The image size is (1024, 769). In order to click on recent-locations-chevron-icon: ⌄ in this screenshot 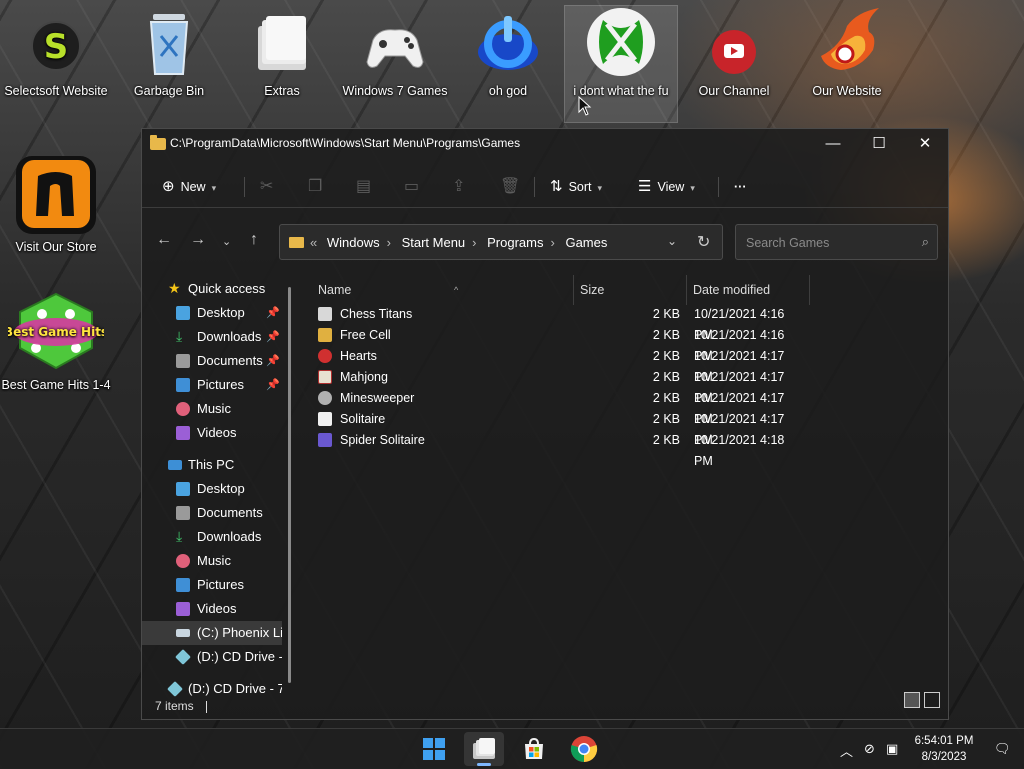, I will do `click(226, 241)`.